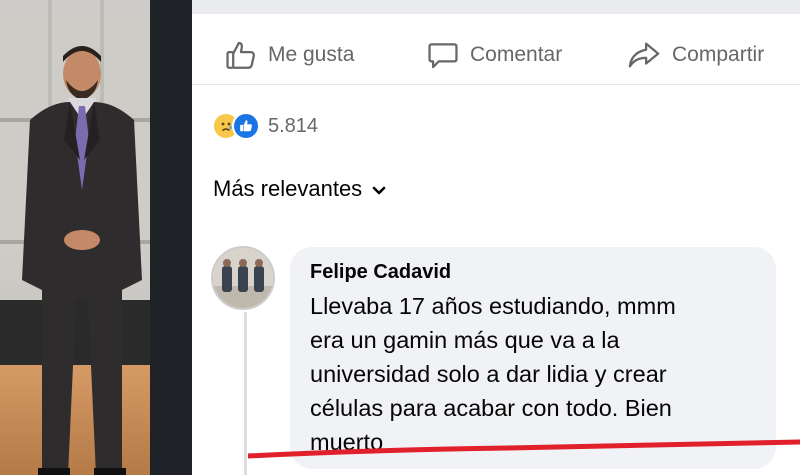  I want to click on comment-bubble-icon, so click(443, 55).